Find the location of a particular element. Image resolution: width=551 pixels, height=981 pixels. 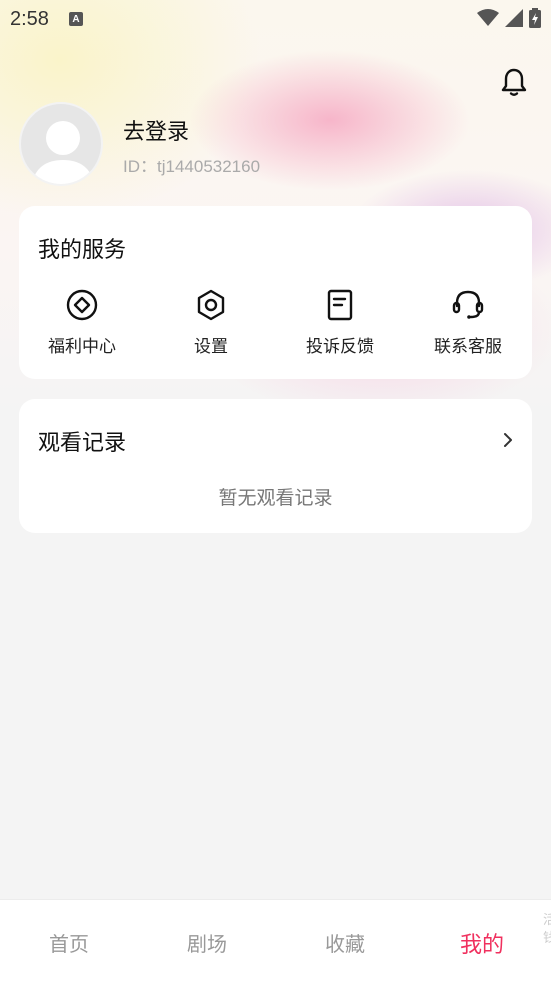

history-title: 观看记录 is located at coordinates (82, 443).